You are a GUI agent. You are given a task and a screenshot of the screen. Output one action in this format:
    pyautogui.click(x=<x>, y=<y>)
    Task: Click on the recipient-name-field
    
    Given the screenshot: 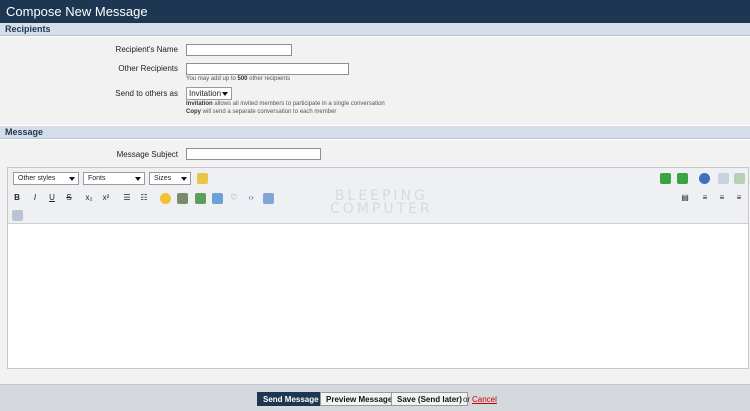 What is the action you would take?
    pyautogui.click(x=239, y=50)
    